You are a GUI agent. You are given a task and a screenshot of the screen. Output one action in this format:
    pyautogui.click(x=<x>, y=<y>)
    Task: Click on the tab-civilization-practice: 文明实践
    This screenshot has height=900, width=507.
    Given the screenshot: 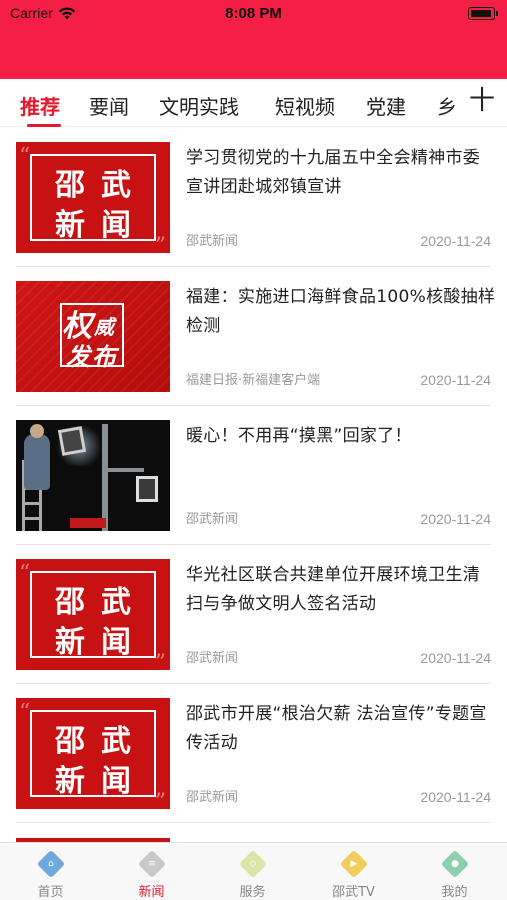 What is the action you would take?
    pyautogui.click(x=199, y=105)
    